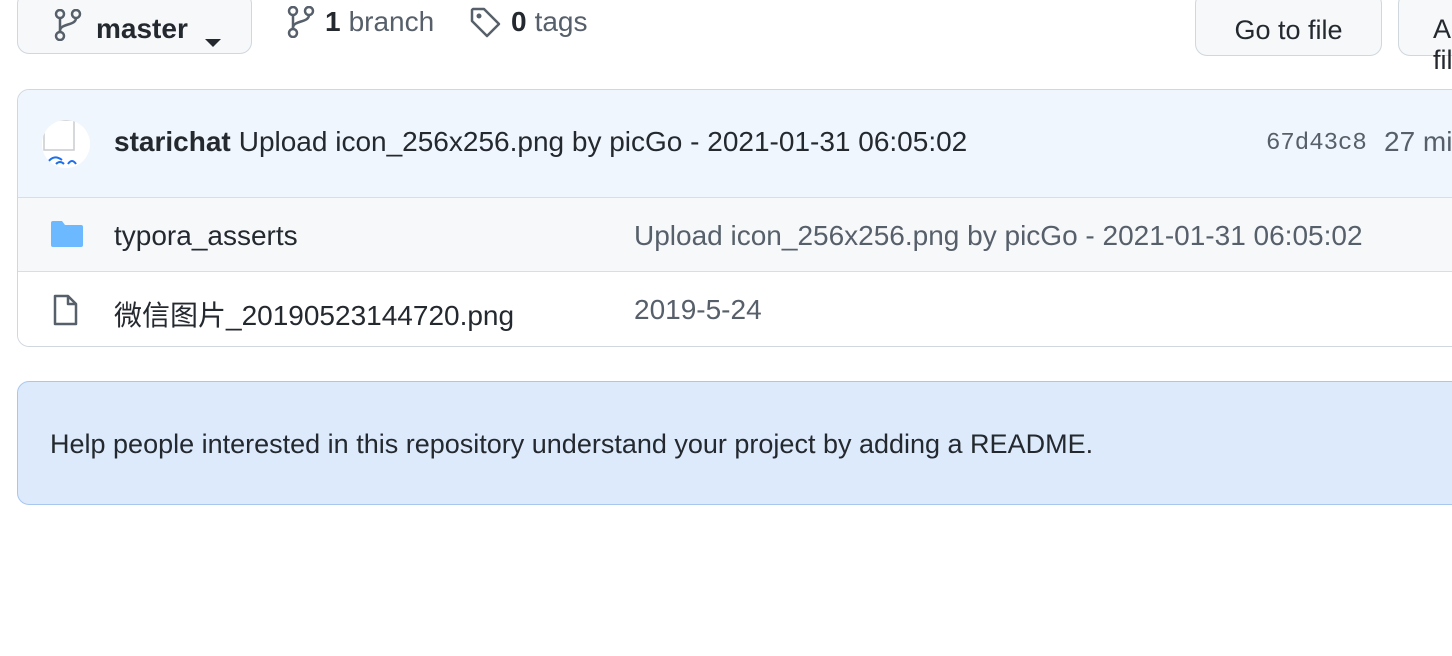 The height and width of the screenshot is (656, 1452). What do you see at coordinates (333, 21) in the screenshot?
I see `branch-count: 1` at bounding box center [333, 21].